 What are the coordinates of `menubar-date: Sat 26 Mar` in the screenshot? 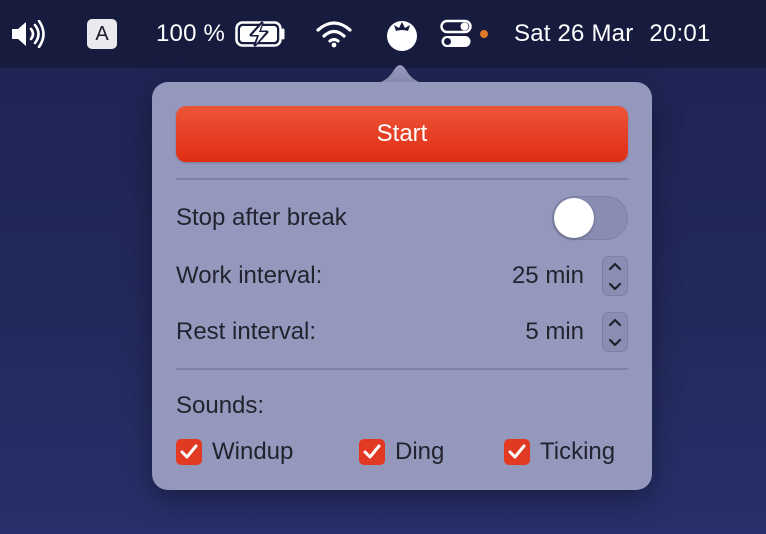 It's located at (574, 33).